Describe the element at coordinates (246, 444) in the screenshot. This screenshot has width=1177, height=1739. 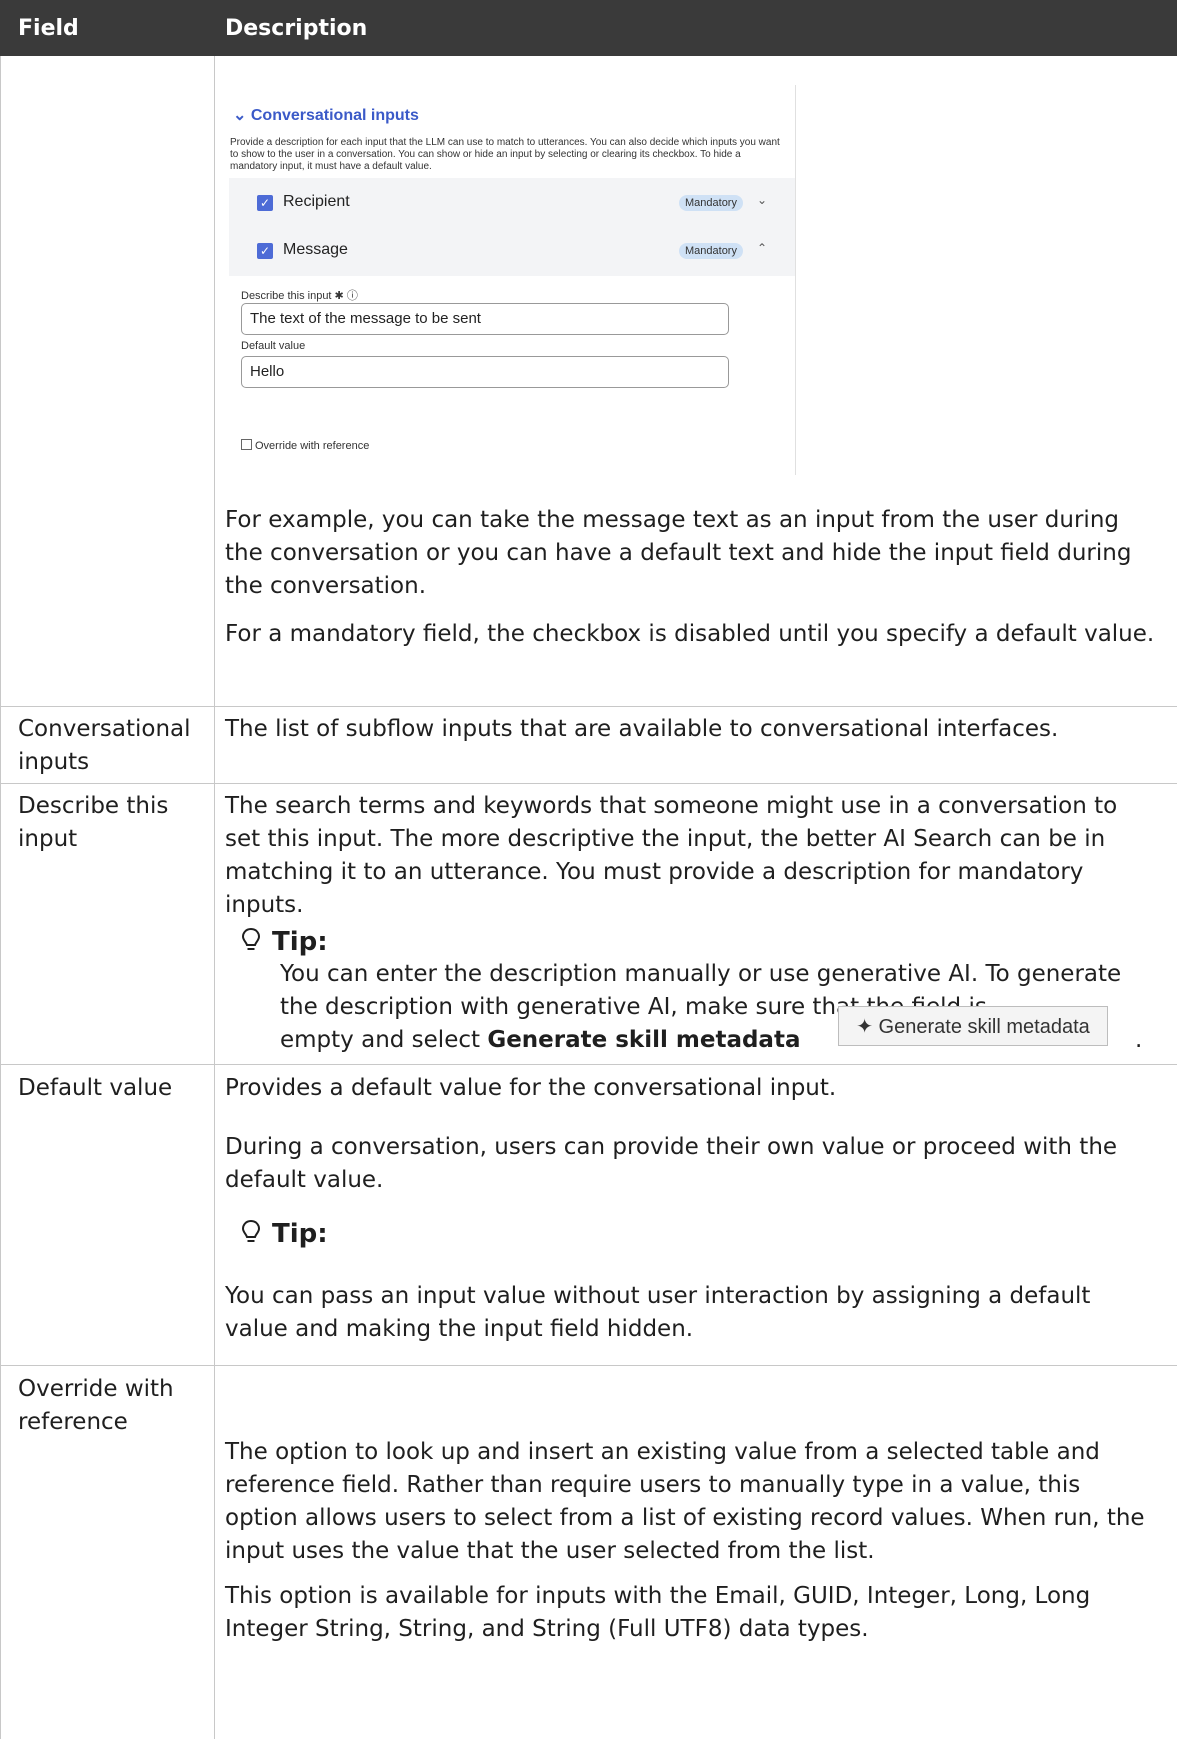
I see `checkbox-icon` at that location.